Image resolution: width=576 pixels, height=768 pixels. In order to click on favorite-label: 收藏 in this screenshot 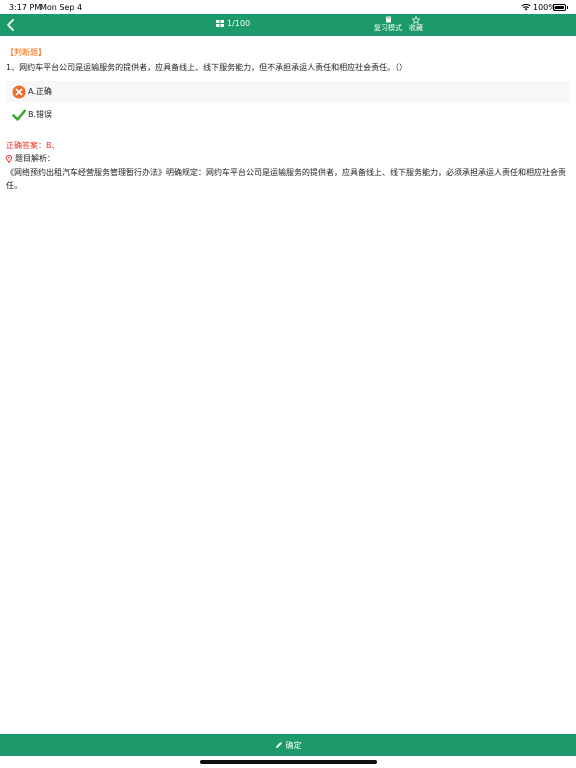, I will do `click(416, 28)`.